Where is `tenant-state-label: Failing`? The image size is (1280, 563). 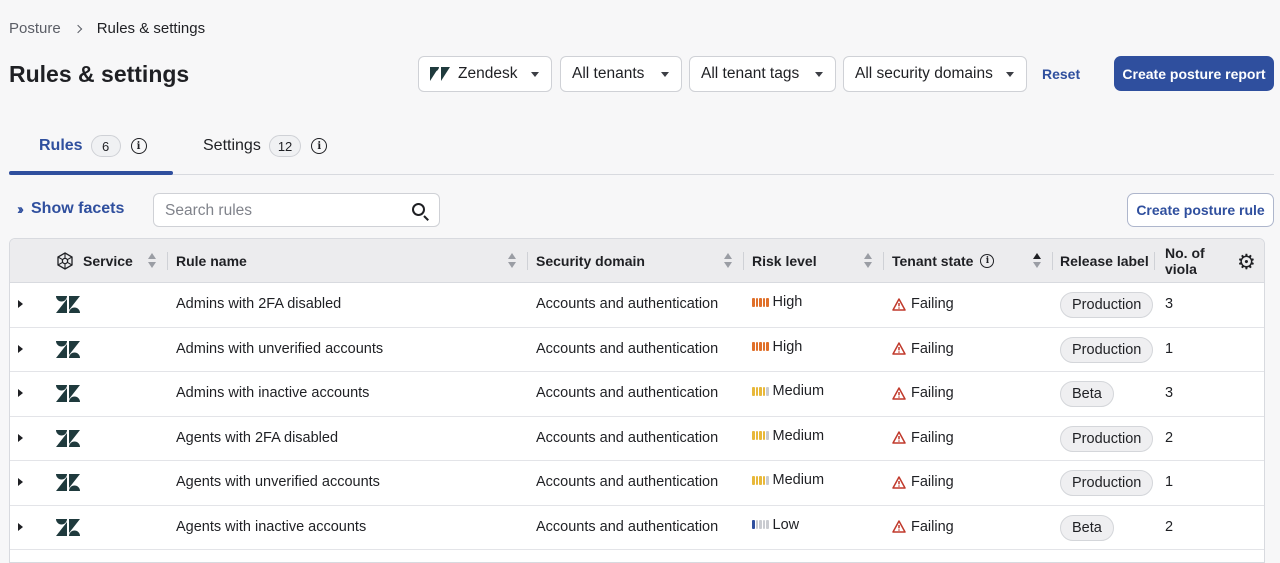 tenant-state-label: Failing is located at coordinates (932, 348).